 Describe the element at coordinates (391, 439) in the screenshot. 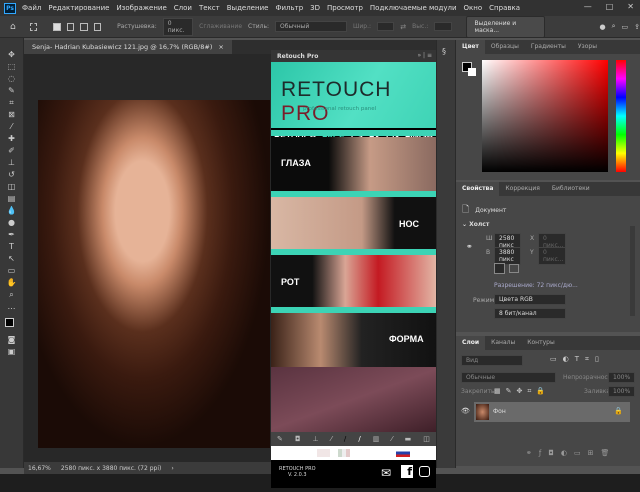

I see `pipette-icon: ⁄` at that location.